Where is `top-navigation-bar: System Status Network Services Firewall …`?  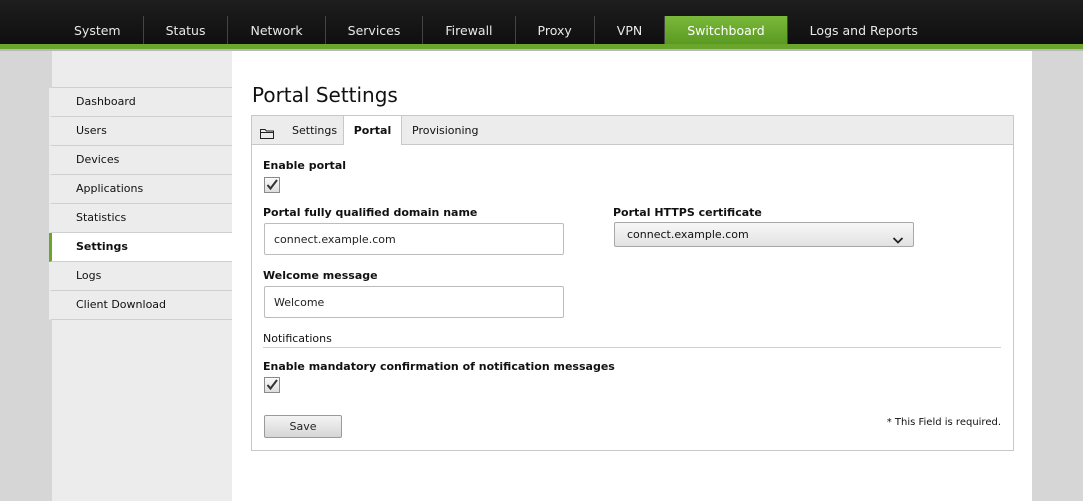 top-navigation-bar: System Status Network Services Firewall … is located at coordinates (541, 22).